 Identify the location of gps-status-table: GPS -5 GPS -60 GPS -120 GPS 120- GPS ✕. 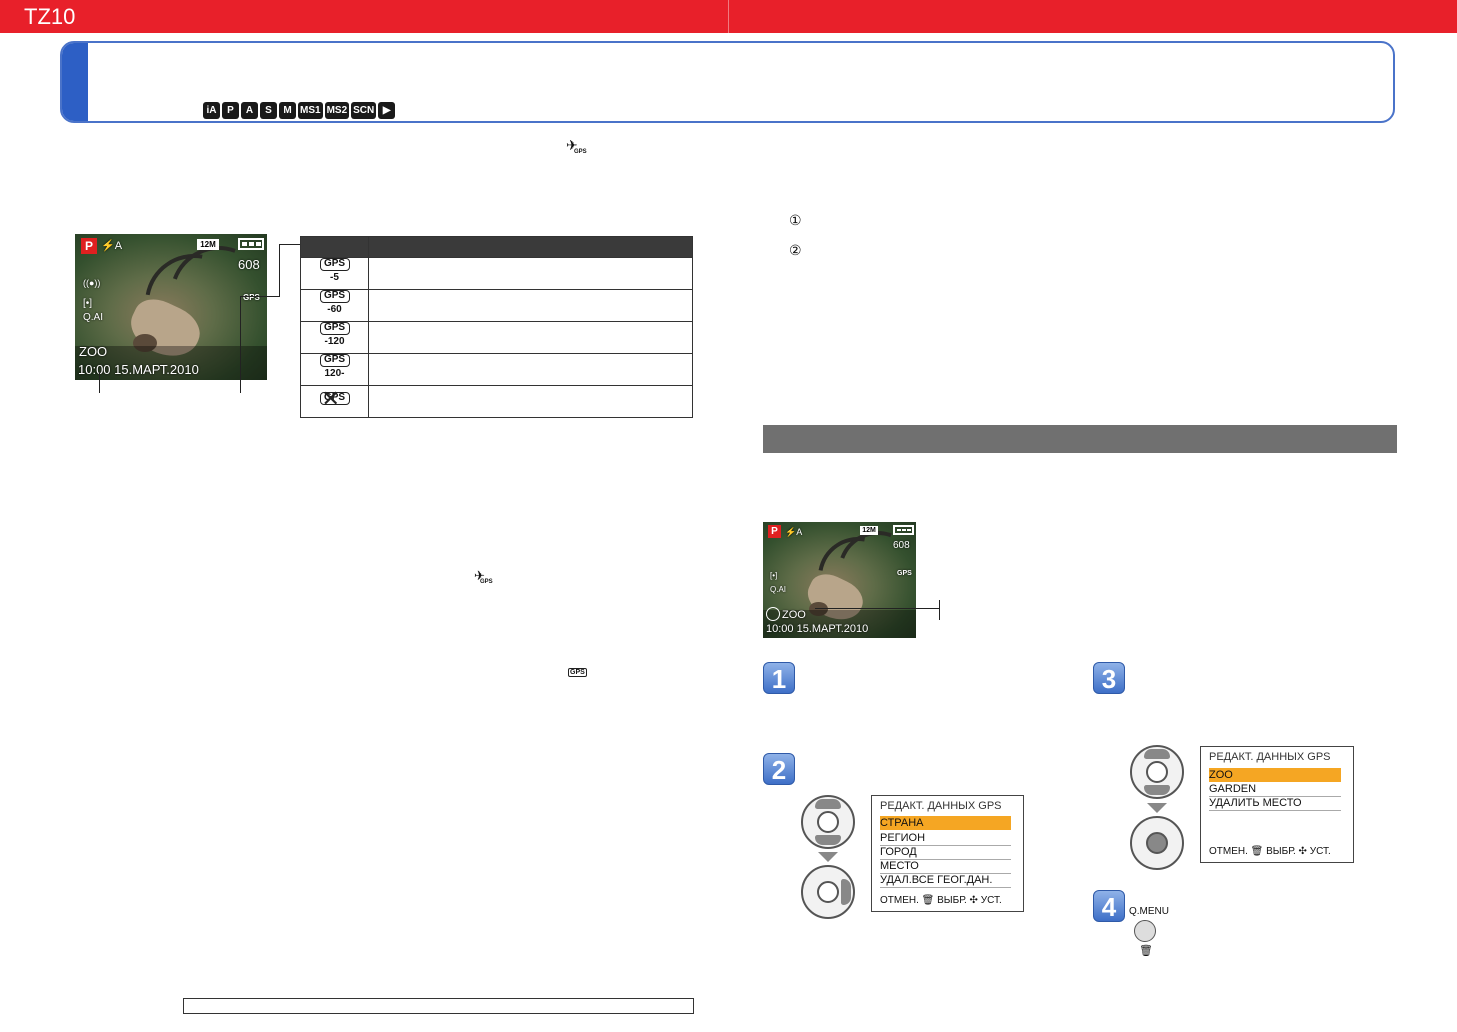
(496, 327).